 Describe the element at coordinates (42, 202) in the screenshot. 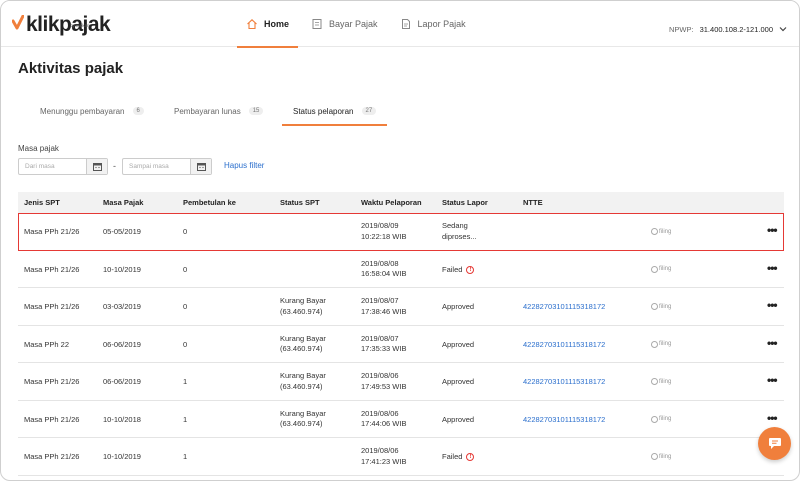

I see `column-header-jenis-spt: Jenis SPT` at that location.